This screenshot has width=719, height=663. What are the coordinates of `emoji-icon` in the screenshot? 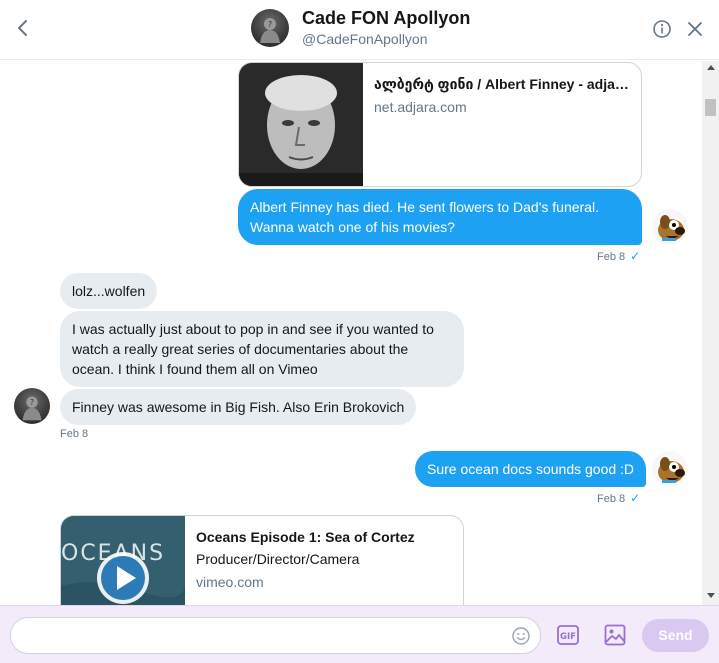 It's located at (521, 636).